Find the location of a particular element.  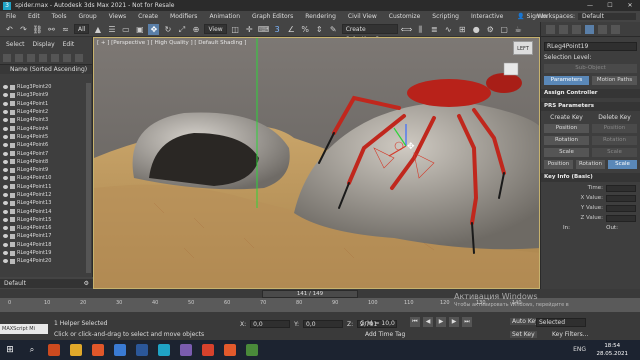

time-slider-frame: 141 / 149 is located at coordinates (310, 293).